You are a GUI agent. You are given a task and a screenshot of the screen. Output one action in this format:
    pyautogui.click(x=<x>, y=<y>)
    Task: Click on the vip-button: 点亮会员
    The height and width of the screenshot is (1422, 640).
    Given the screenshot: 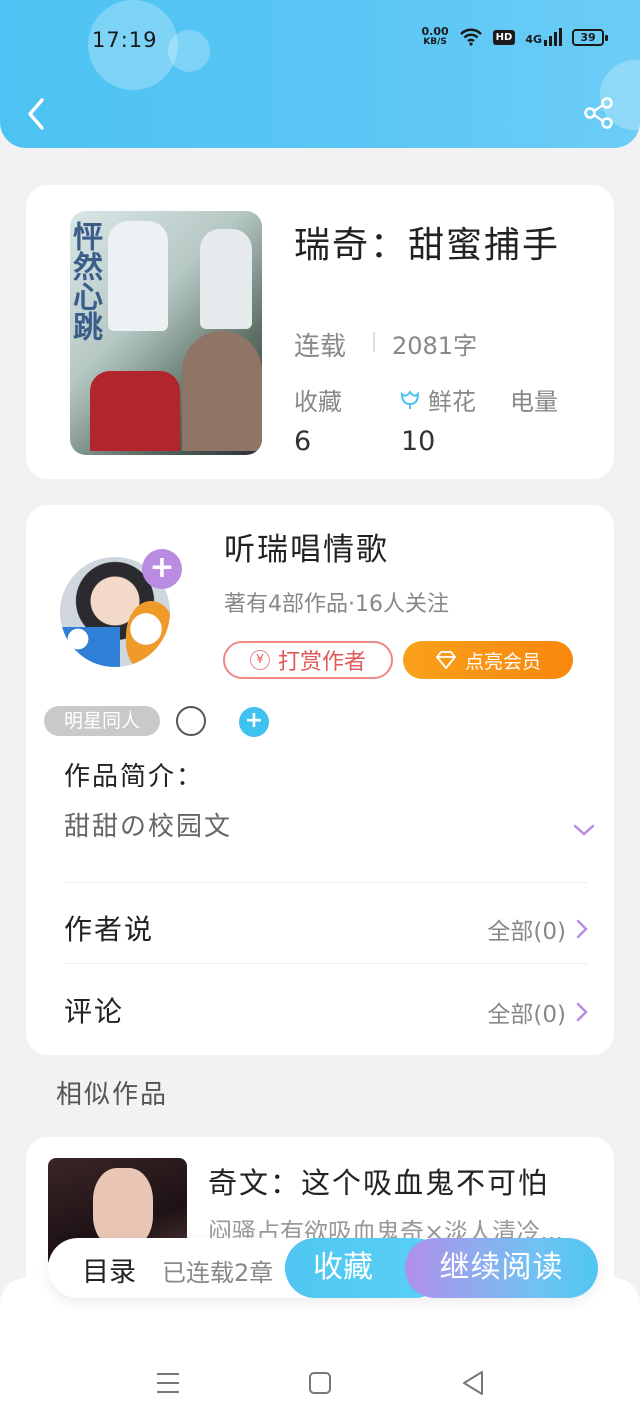 What is the action you would take?
    pyautogui.click(x=488, y=660)
    